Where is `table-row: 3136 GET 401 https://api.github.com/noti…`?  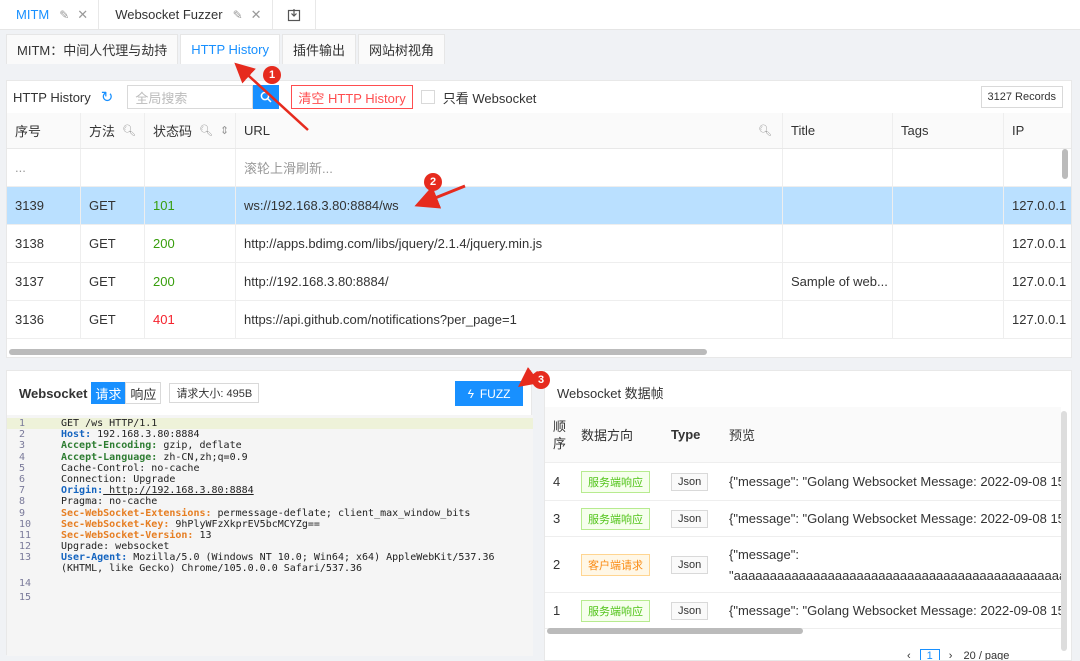
table-row: 3136 GET 401 https://api.github.com/noti… is located at coordinates (539, 320).